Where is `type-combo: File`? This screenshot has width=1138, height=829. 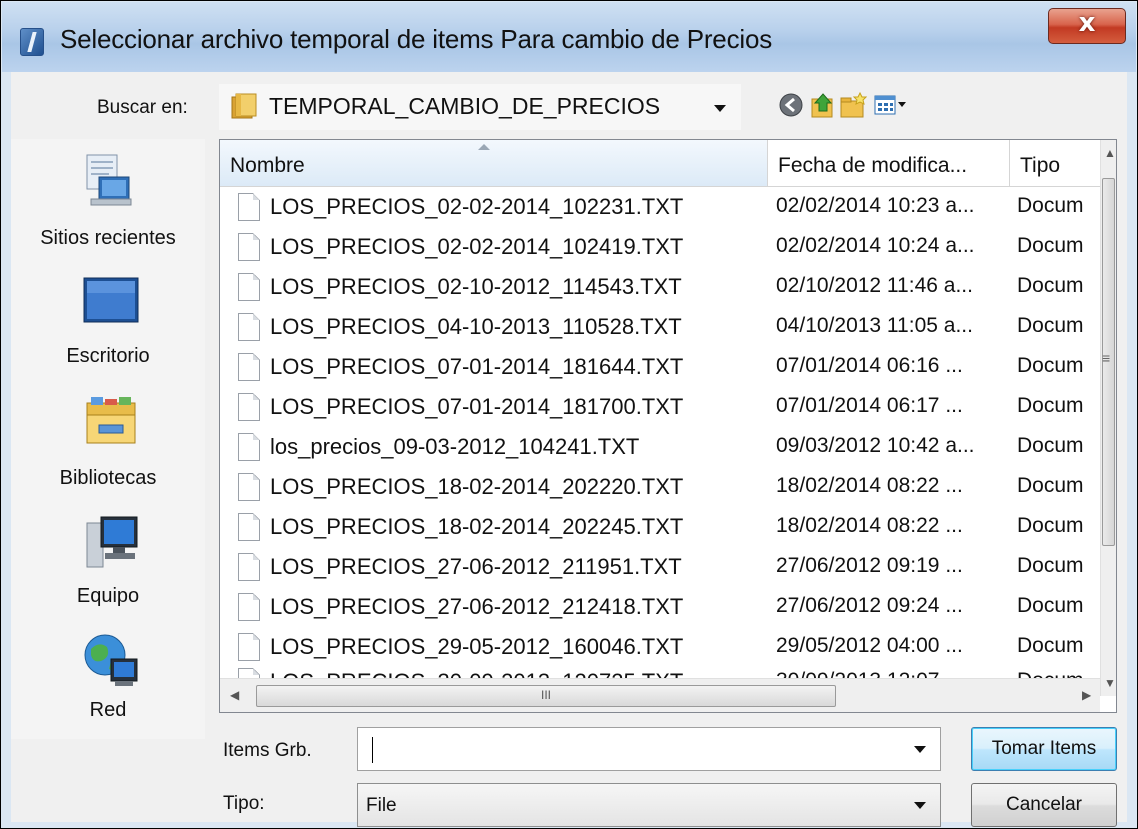
type-combo: File is located at coordinates (649, 805).